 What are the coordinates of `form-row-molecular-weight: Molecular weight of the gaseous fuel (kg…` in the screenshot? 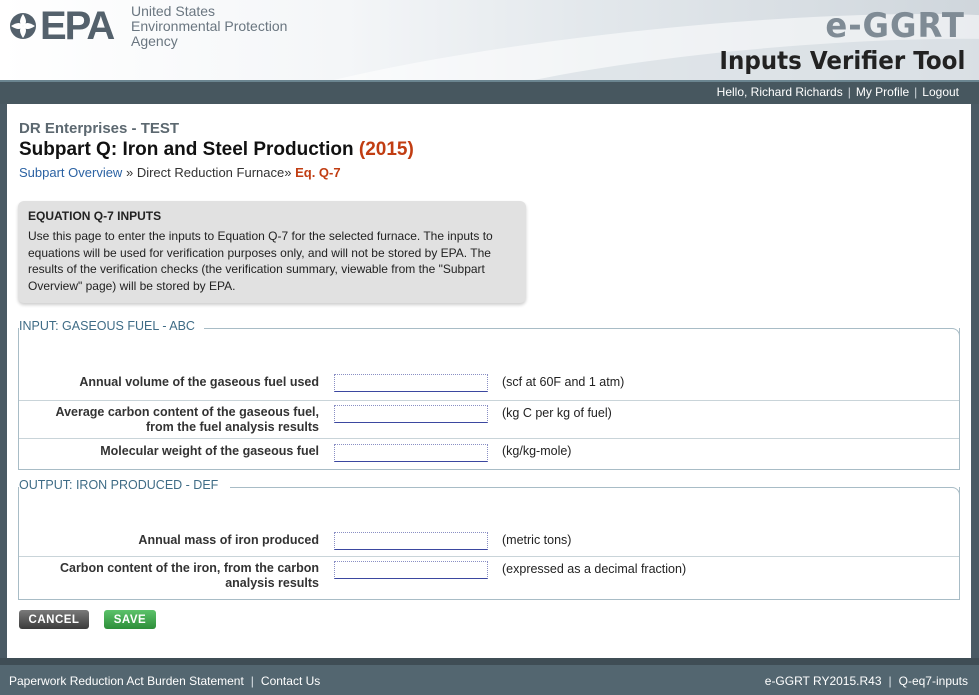 It's located at (489, 454).